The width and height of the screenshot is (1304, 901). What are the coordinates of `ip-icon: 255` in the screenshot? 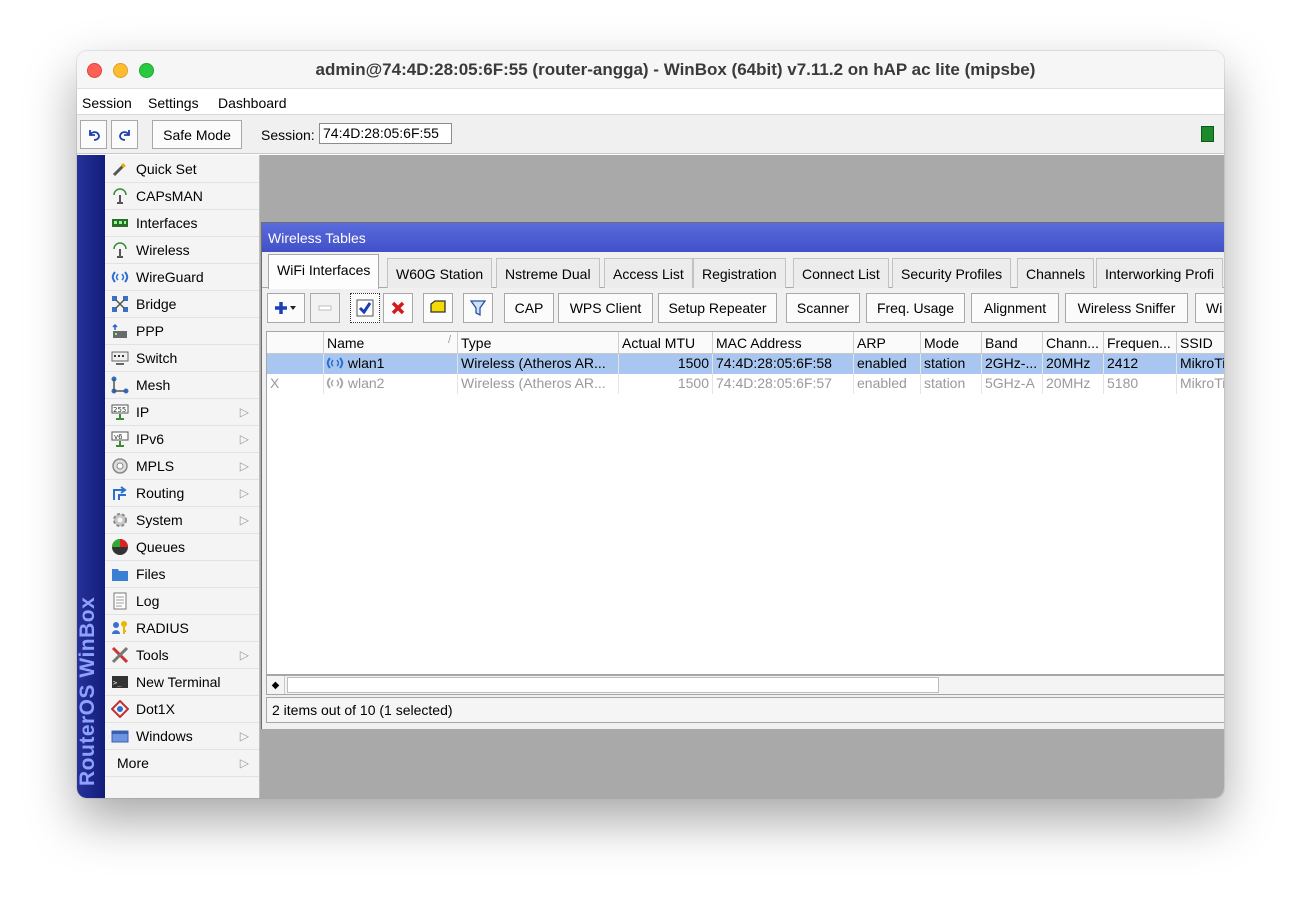 It's located at (120, 412).